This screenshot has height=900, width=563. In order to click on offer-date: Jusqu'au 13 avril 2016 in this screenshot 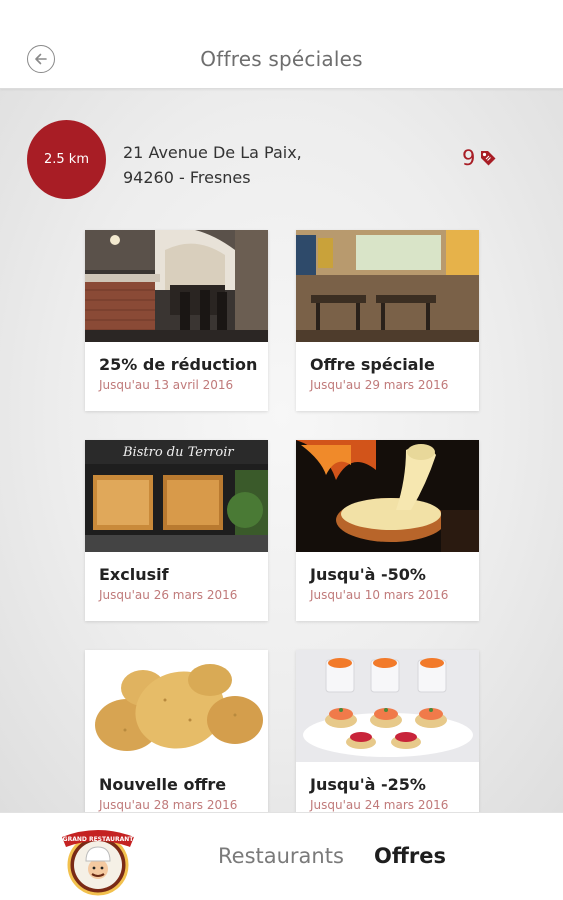, I will do `click(166, 385)`.